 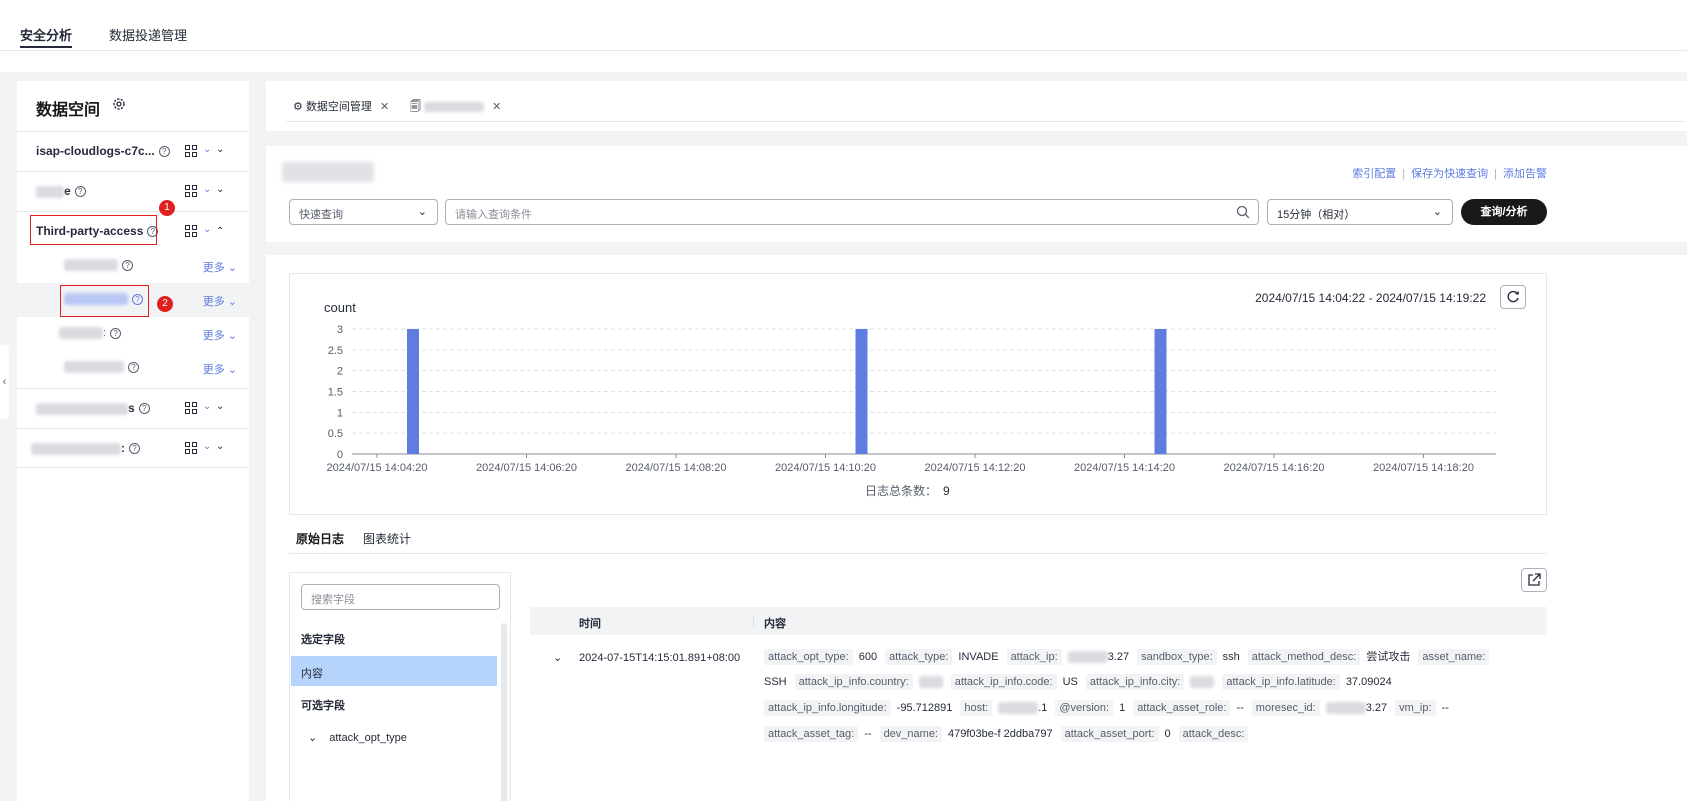 What do you see at coordinates (1070, 682) in the screenshot?
I see `log-field-value: US` at bounding box center [1070, 682].